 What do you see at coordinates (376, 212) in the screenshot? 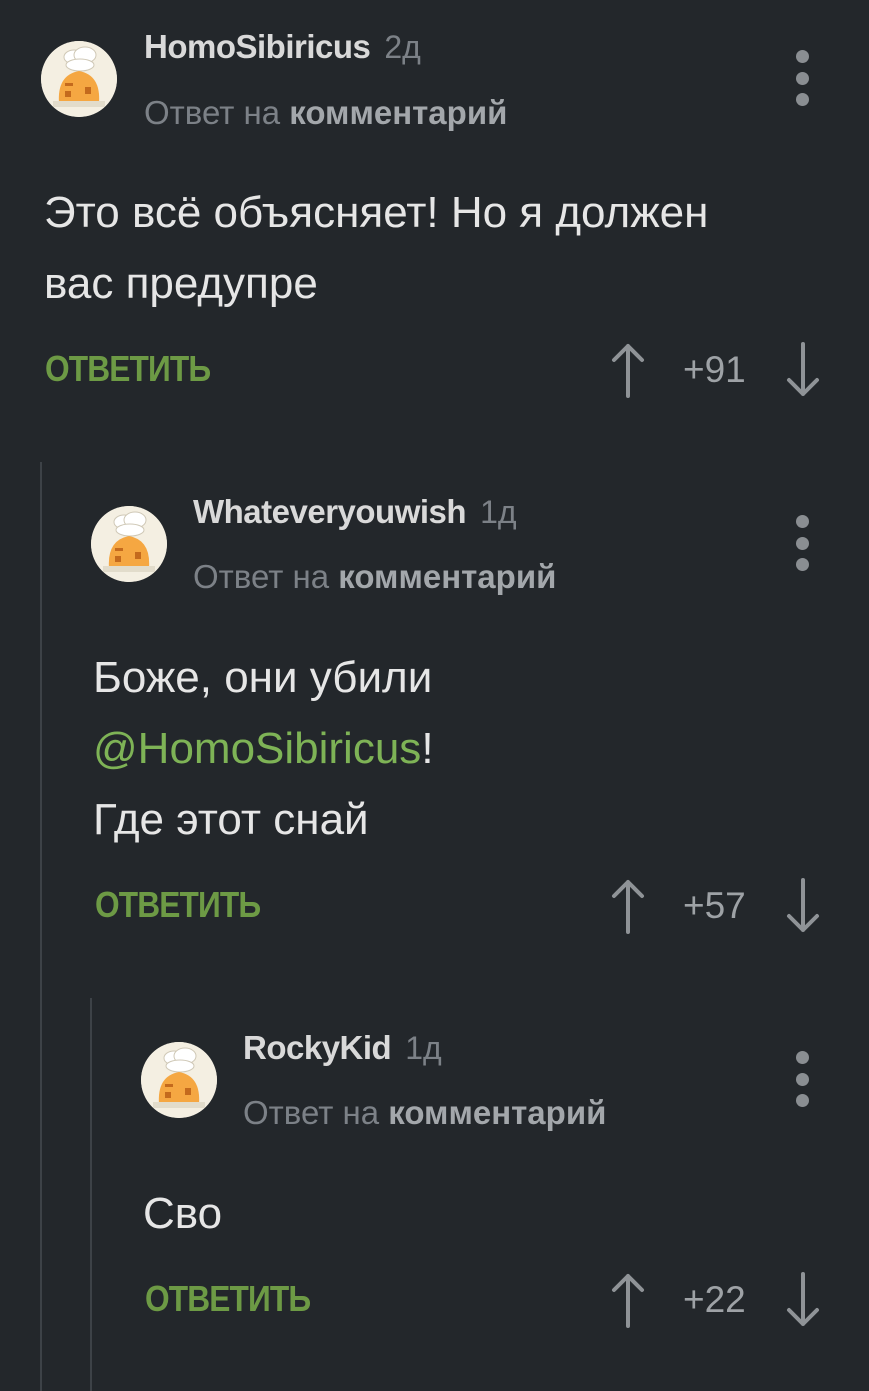
I see `comment-body-line: Это всё объясняет! Но я должен` at bounding box center [376, 212].